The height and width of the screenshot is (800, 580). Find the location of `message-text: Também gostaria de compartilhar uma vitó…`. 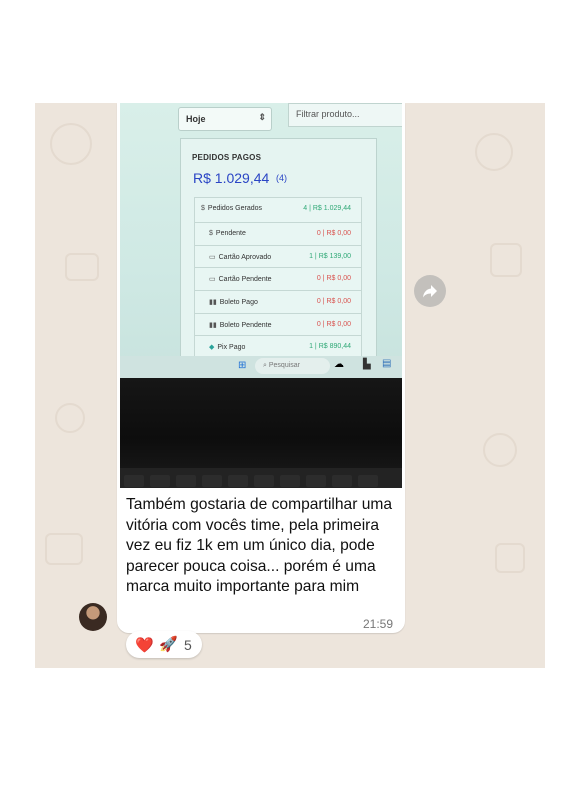

message-text: Também gostaria de compartilhar uma vitó… is located at coordinates (259, 546).